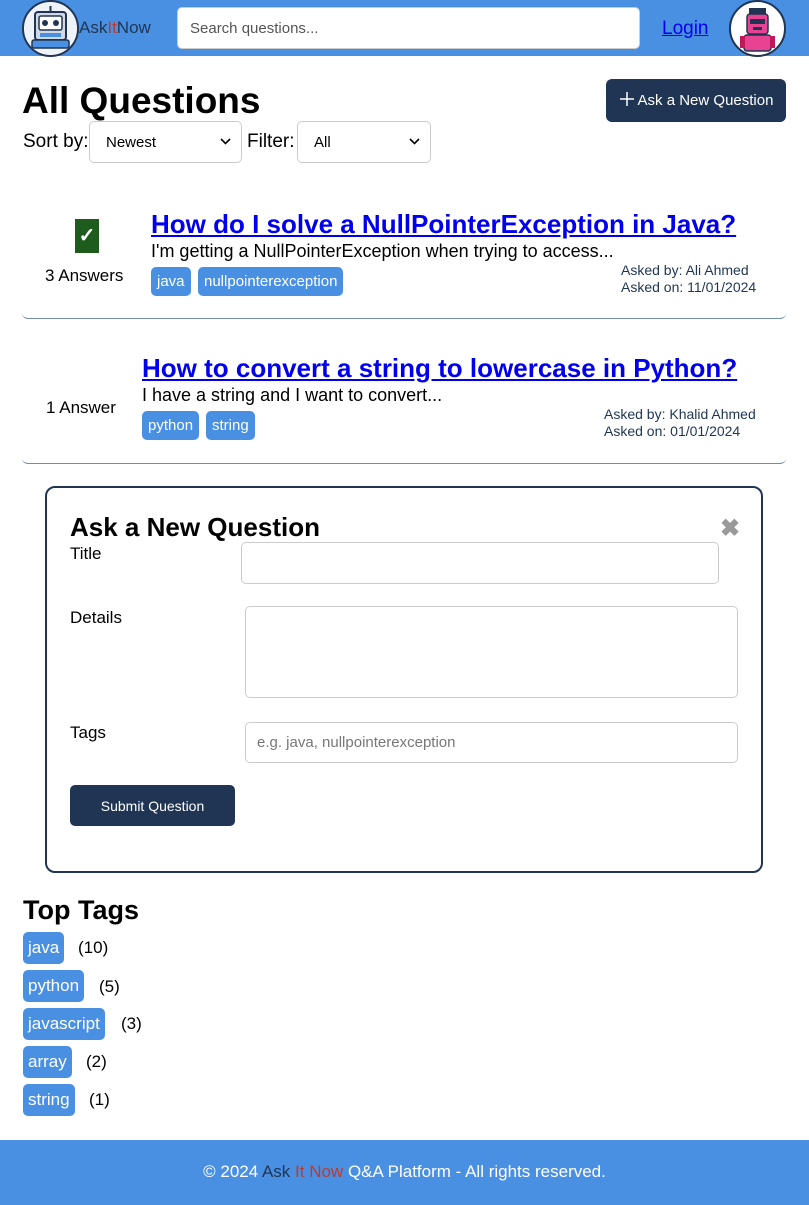 The width and height of the screenshot is (809, 1205). What do you see at coordinates (112, 27) in the screenshot?
I see `brand-it: It` at bounding box center [112, 27].